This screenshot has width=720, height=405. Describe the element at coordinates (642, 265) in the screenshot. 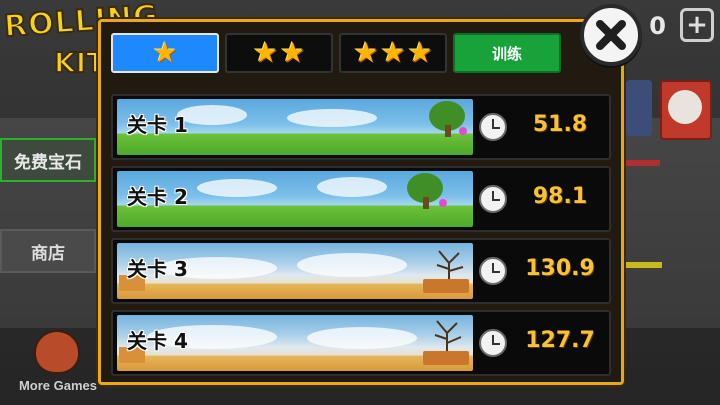

I see `decor-strip-yellow` at that location.